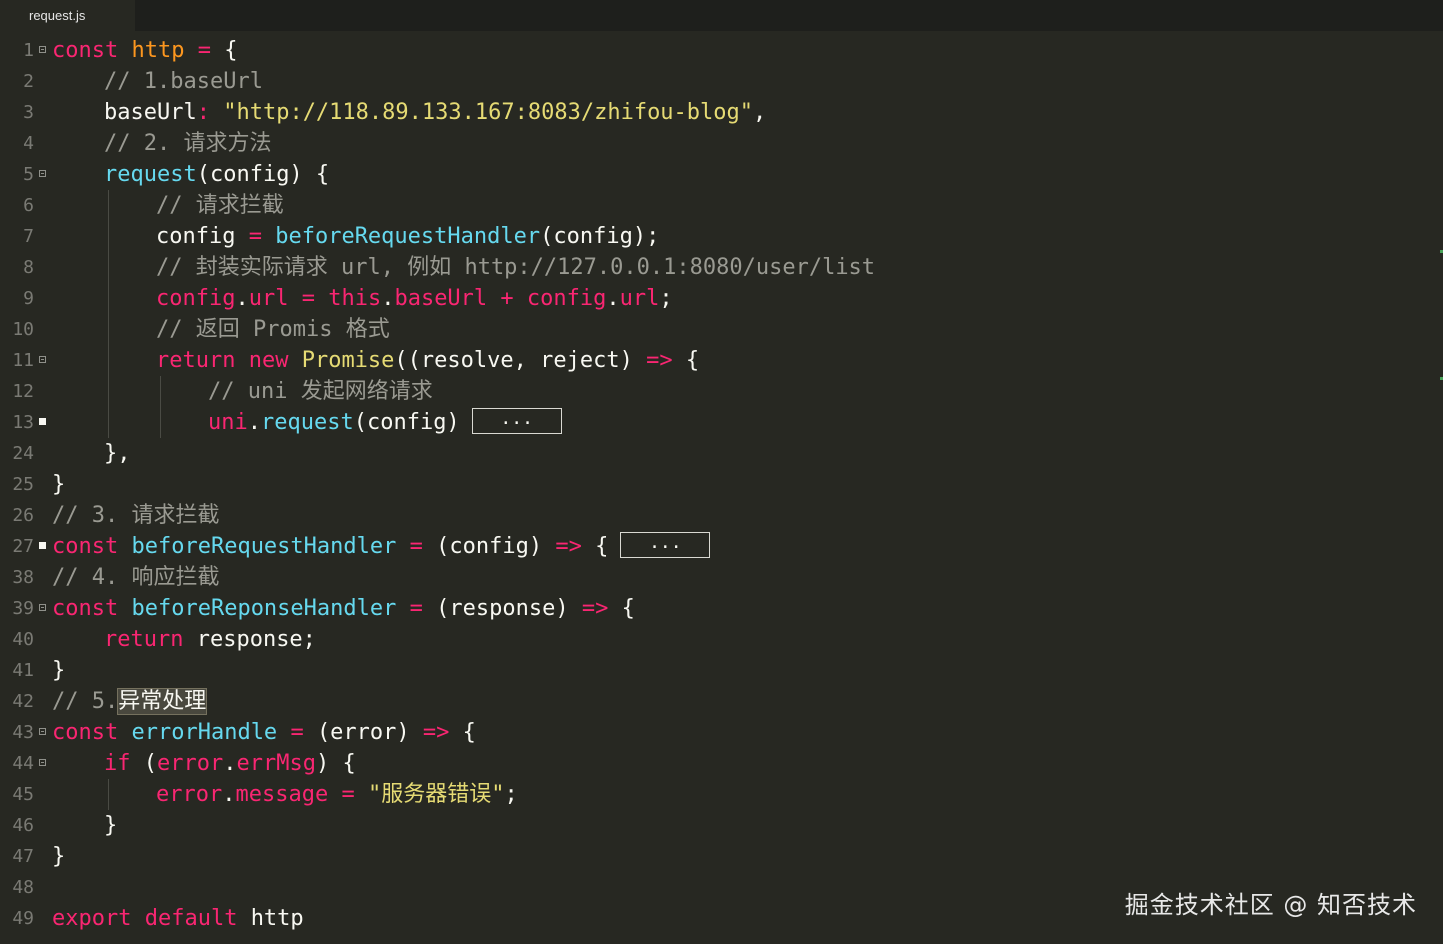 Image resolution: width=1443 pixels, height=944 pixels. I want to click on code-line: 2 // 1.baseUrl, so click(721, 81).